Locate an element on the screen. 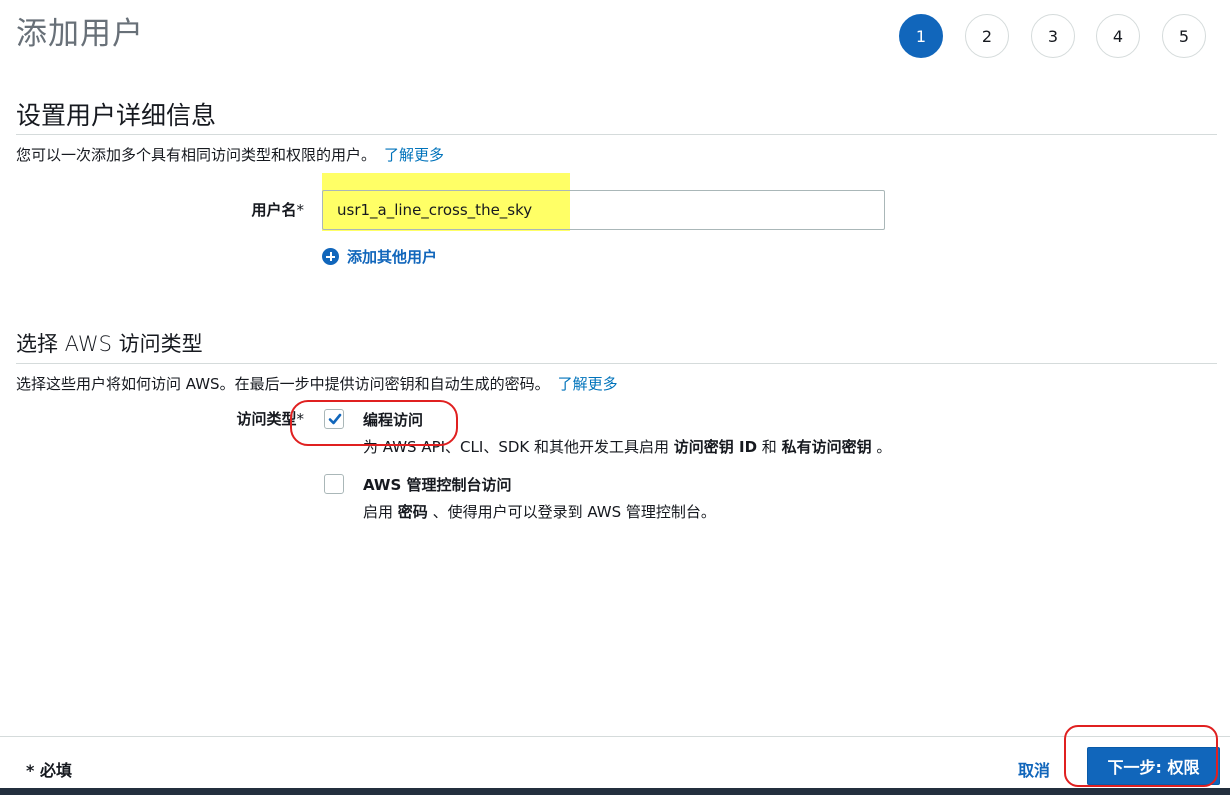 This screenshot has width=1230, height=795. required-note: * 必填 is located at coordinates (49, 770).